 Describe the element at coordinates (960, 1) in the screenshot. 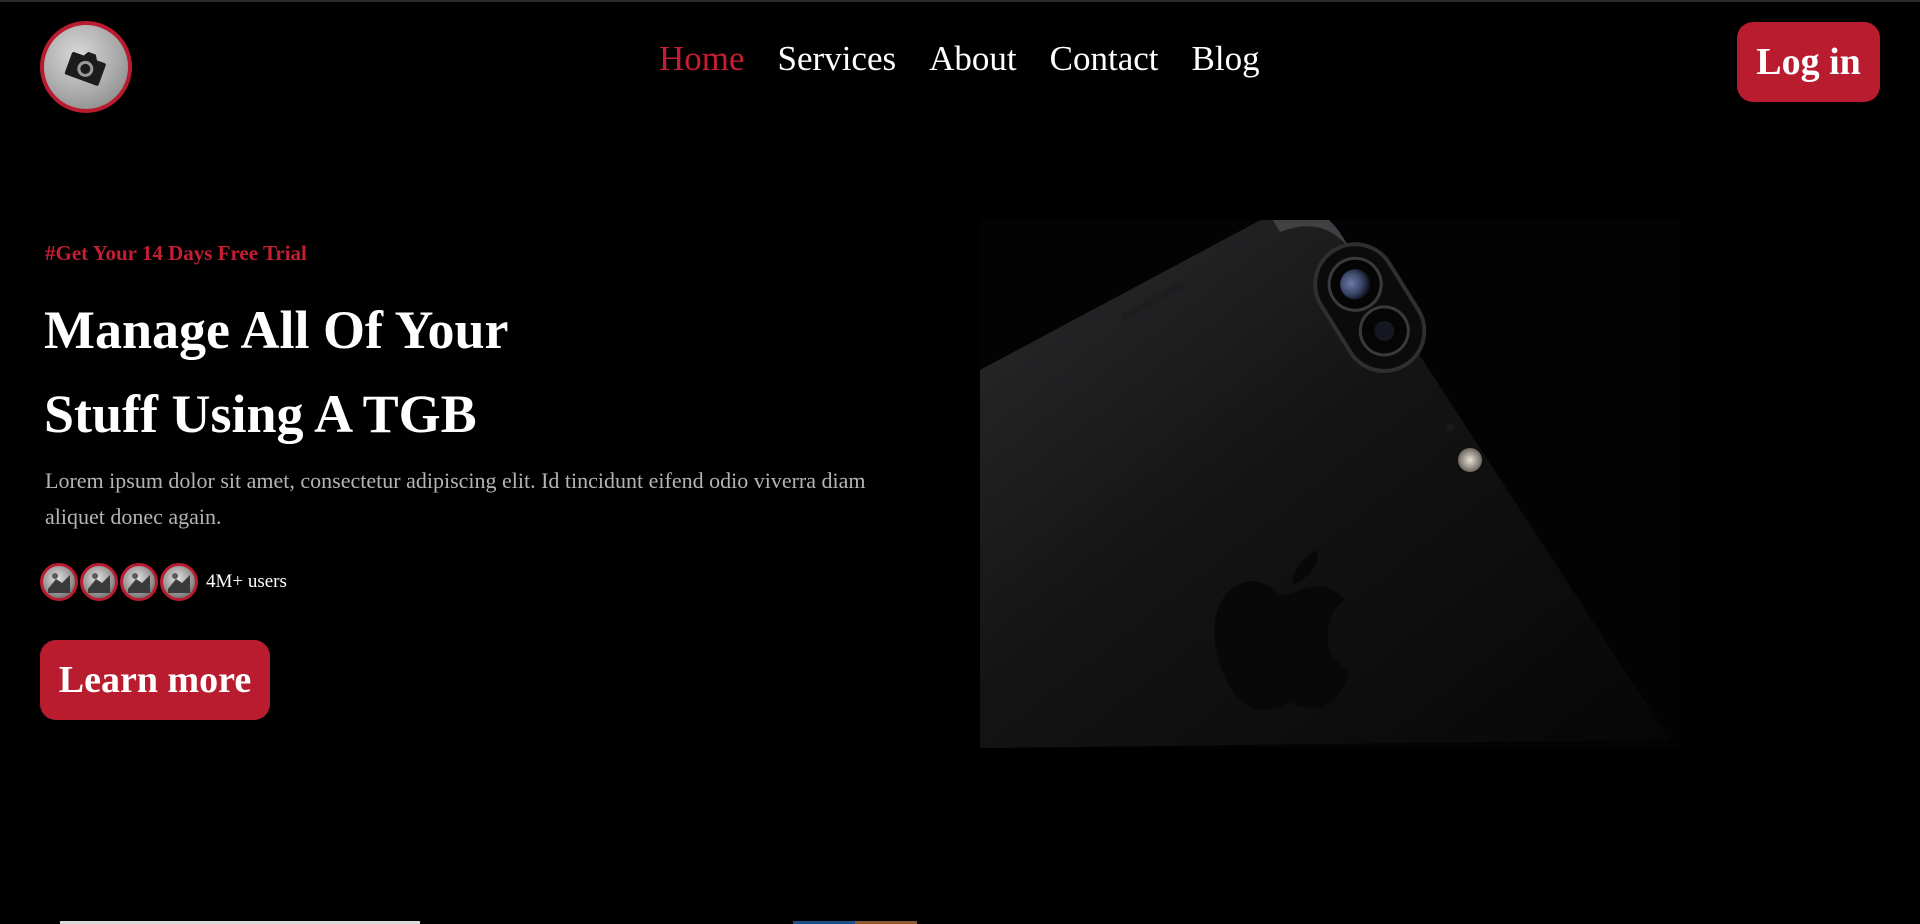

I see `top-border` at that location.